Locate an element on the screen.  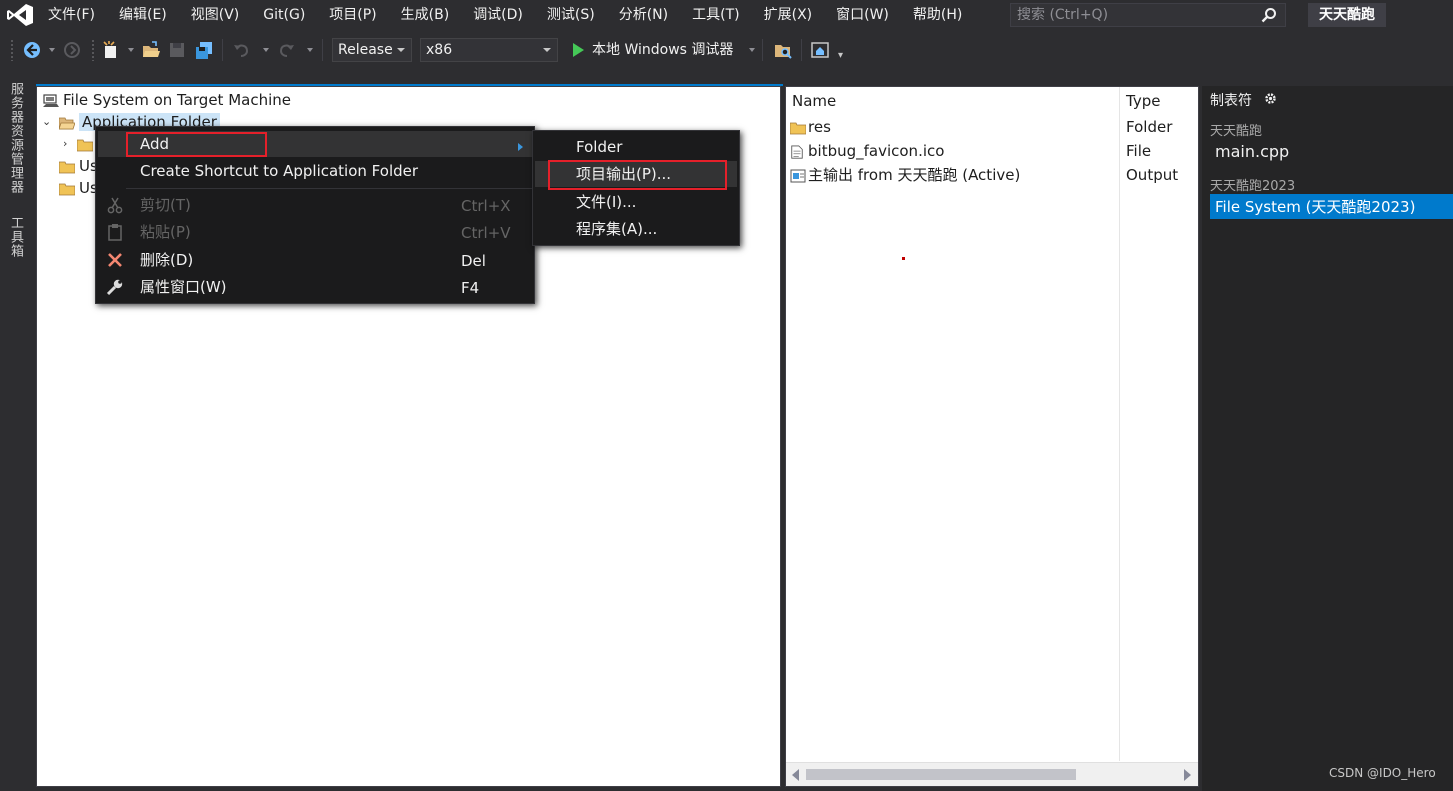
menu-item-label: Folder is located at coordinates (599, 147).